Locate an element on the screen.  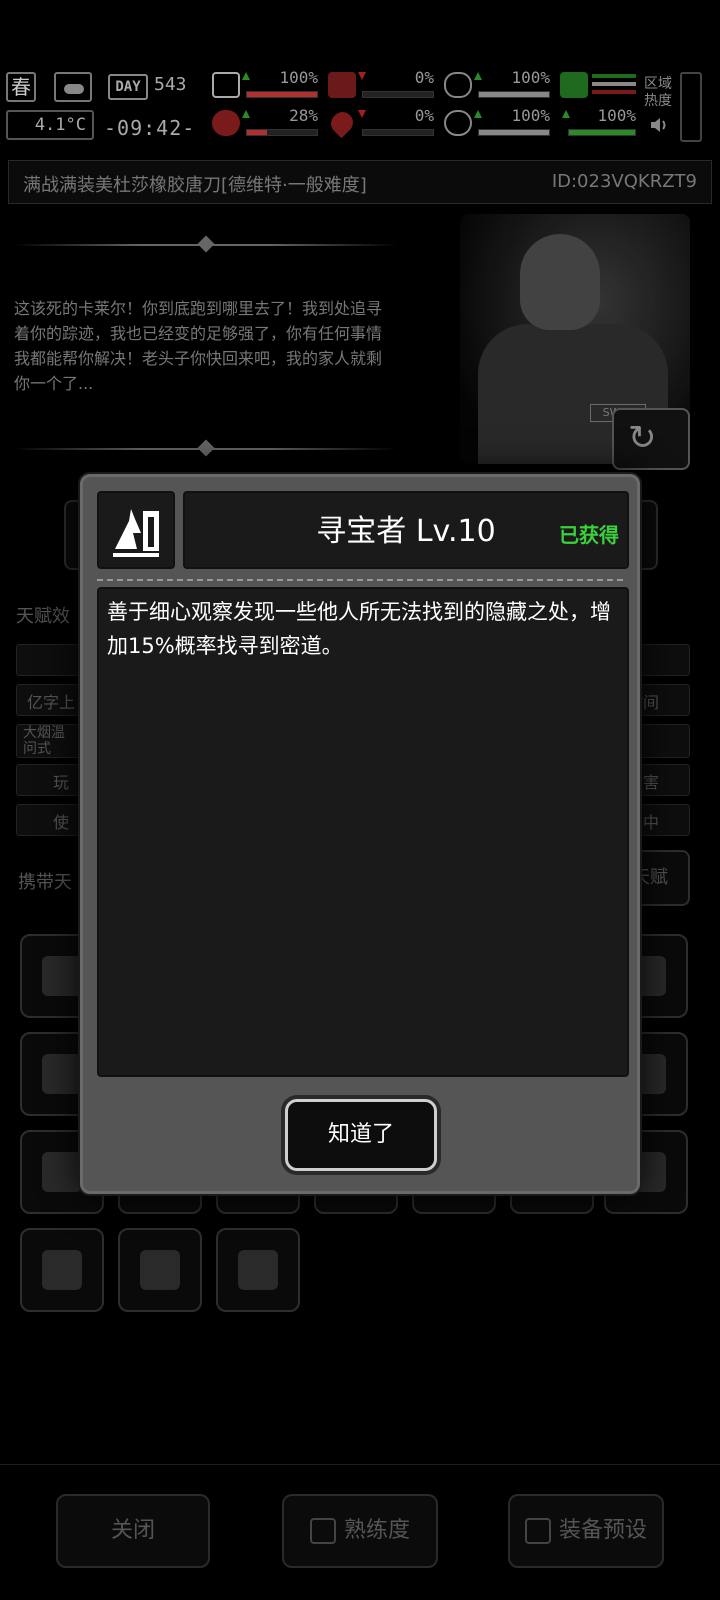
row-left: 使 is located at coordinates (61, 822).